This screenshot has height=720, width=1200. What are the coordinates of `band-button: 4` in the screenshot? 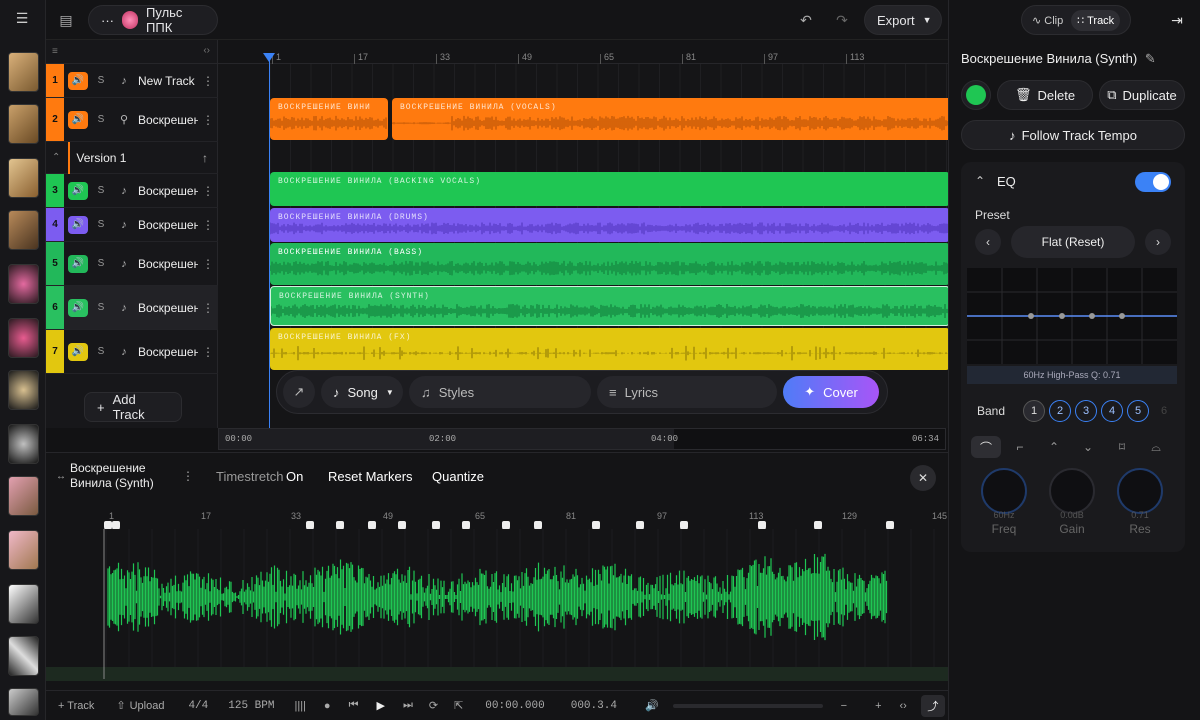 It's located at (1112, 411).